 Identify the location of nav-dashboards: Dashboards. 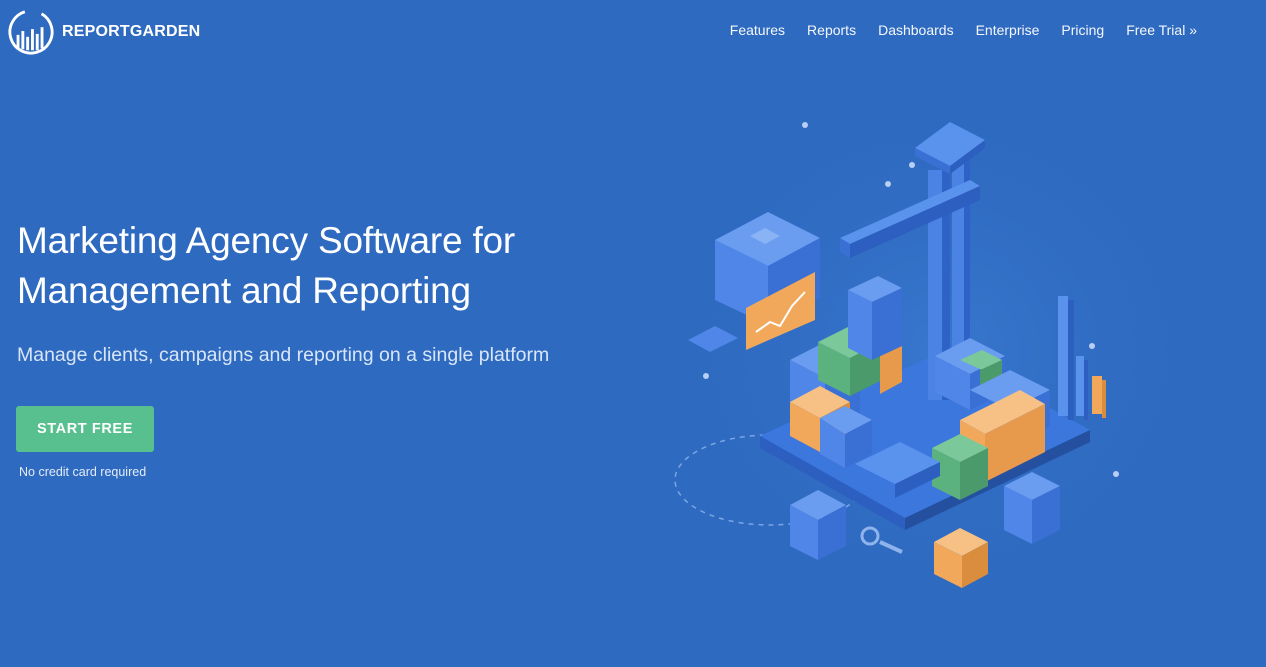
(916, 30).